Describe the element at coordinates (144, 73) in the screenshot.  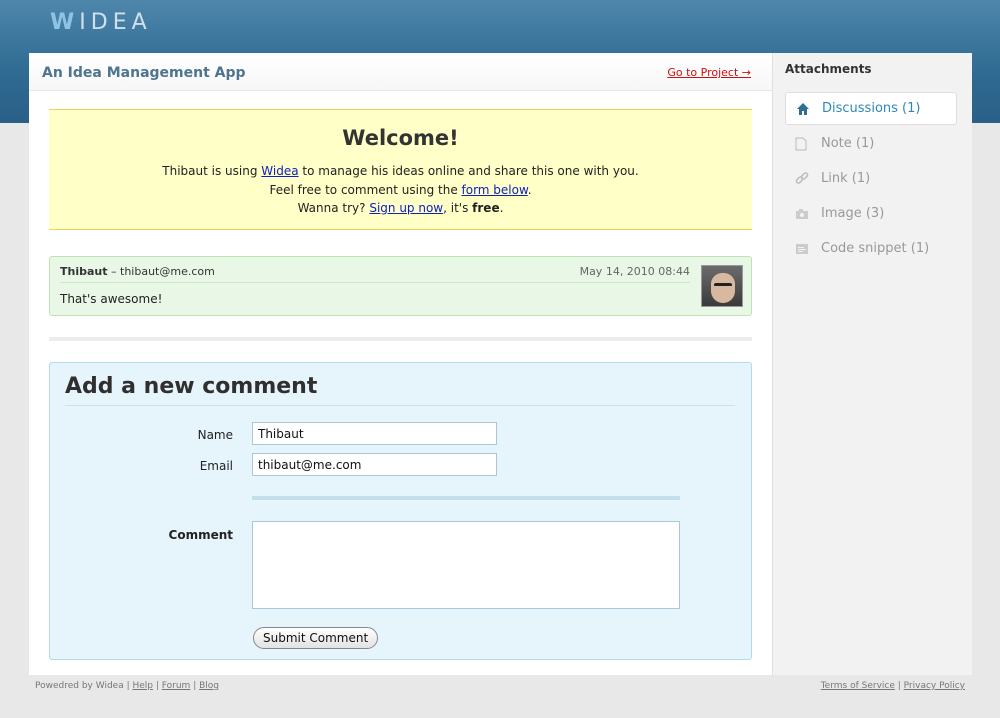
I see `page-title: An Idea Management App` at that location.